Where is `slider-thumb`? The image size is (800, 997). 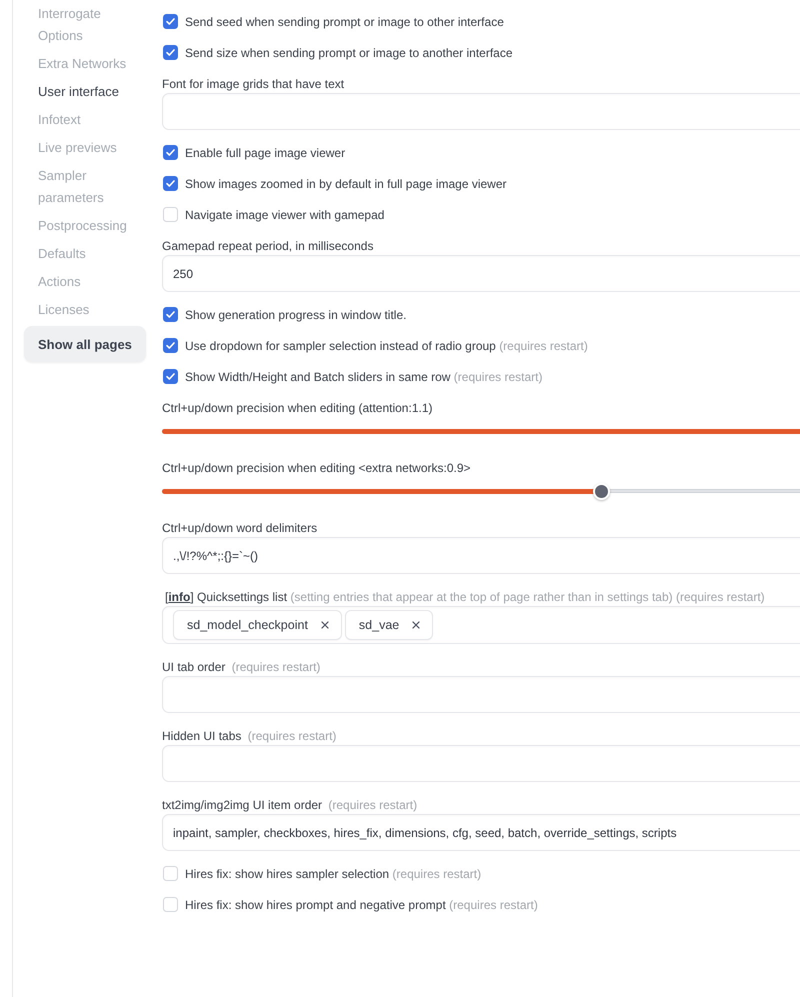 slider-thumb is located at coordinates (601, 491).